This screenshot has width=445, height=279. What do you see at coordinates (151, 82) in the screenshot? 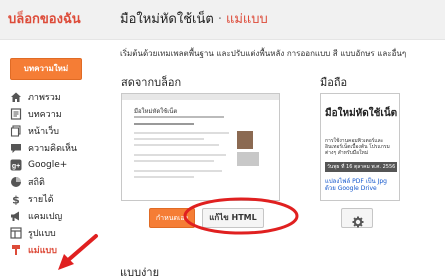
I see `live-on-blog-heading: สดจากบล็อก` at bounding box center [151, 82].